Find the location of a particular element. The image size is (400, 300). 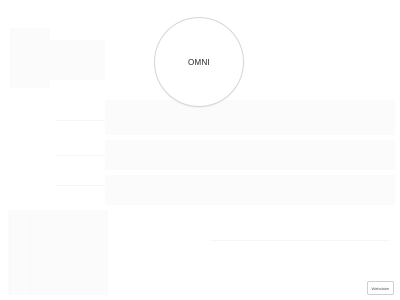

background-panel-left-top is located at coordinates (30, 58).